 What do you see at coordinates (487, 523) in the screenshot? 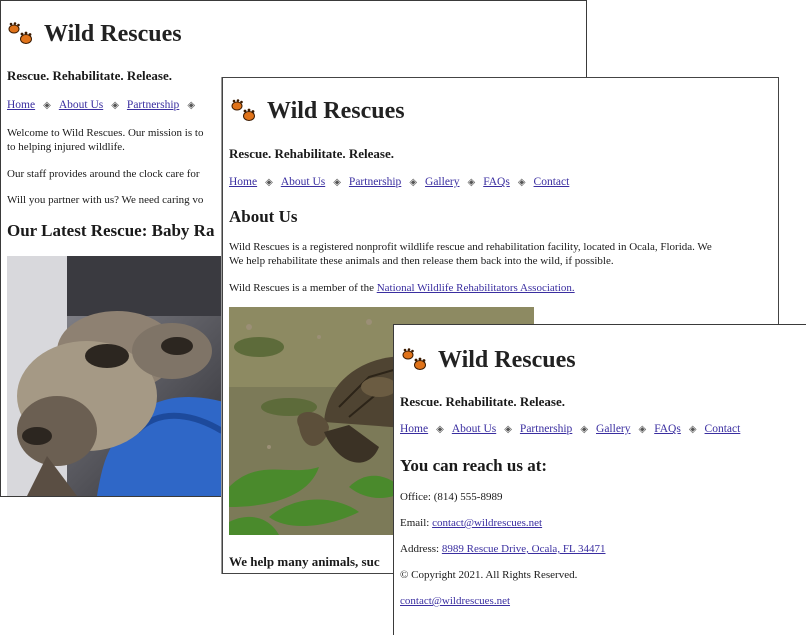
I see `email-link: contact@wildrescues.net` at bounding box center [487, 523].